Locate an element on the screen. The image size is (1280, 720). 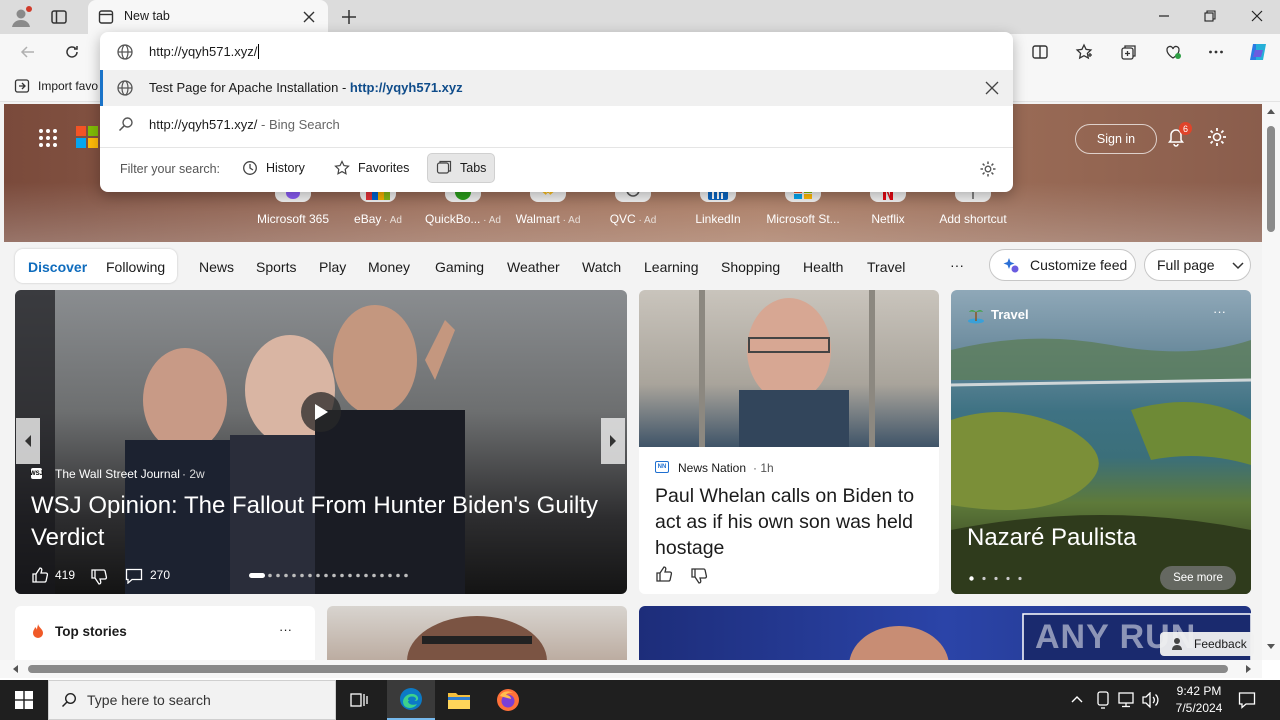
volume-icon is located at coordinates (1151, 700).